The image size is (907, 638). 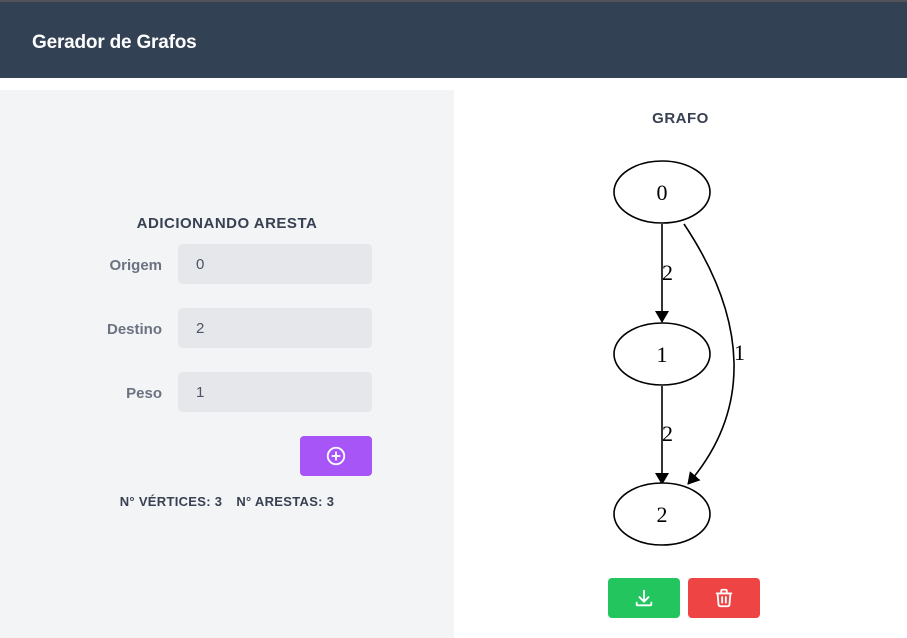 I want to click on graph-node: 2, so click(x=662, y=514).